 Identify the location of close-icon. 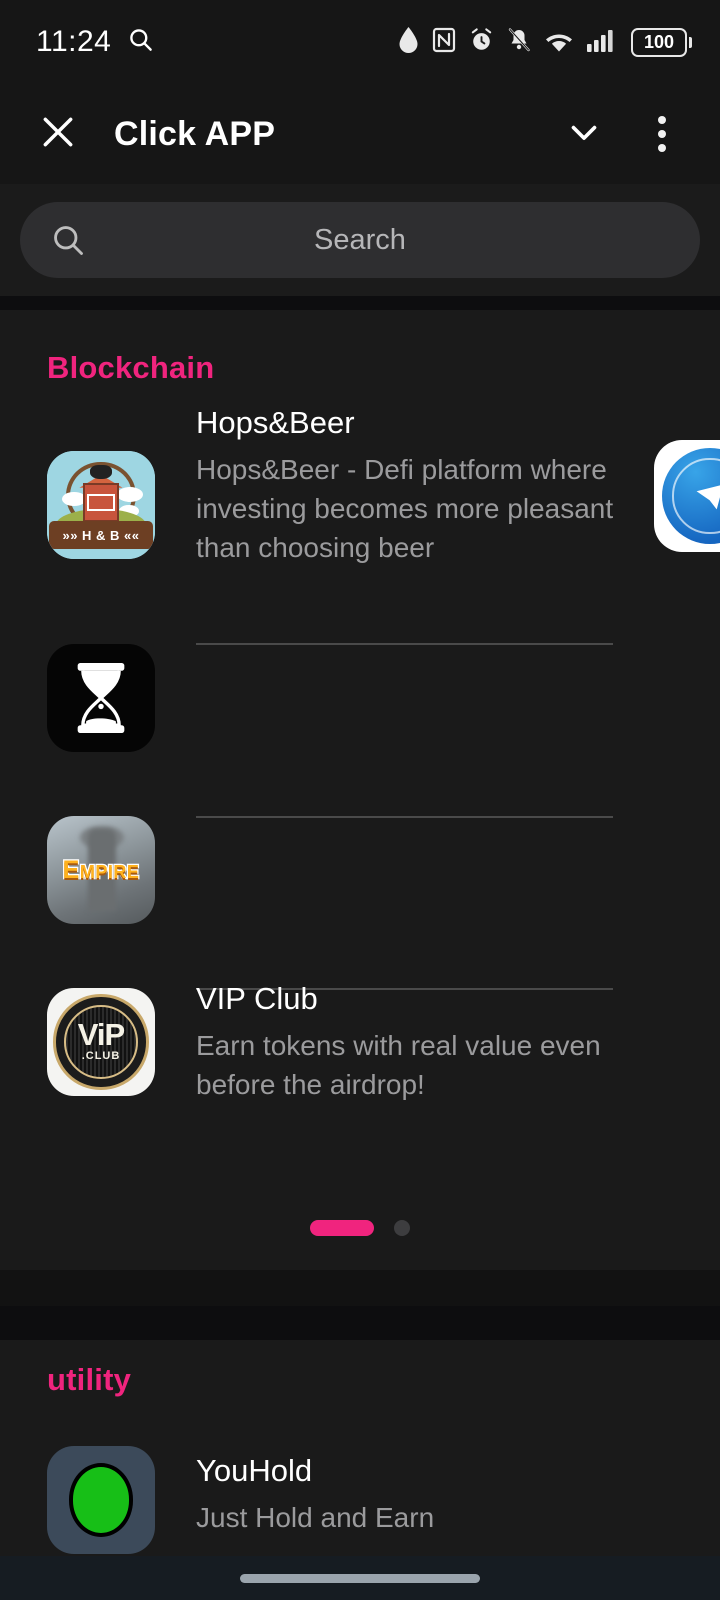
(58, 134).